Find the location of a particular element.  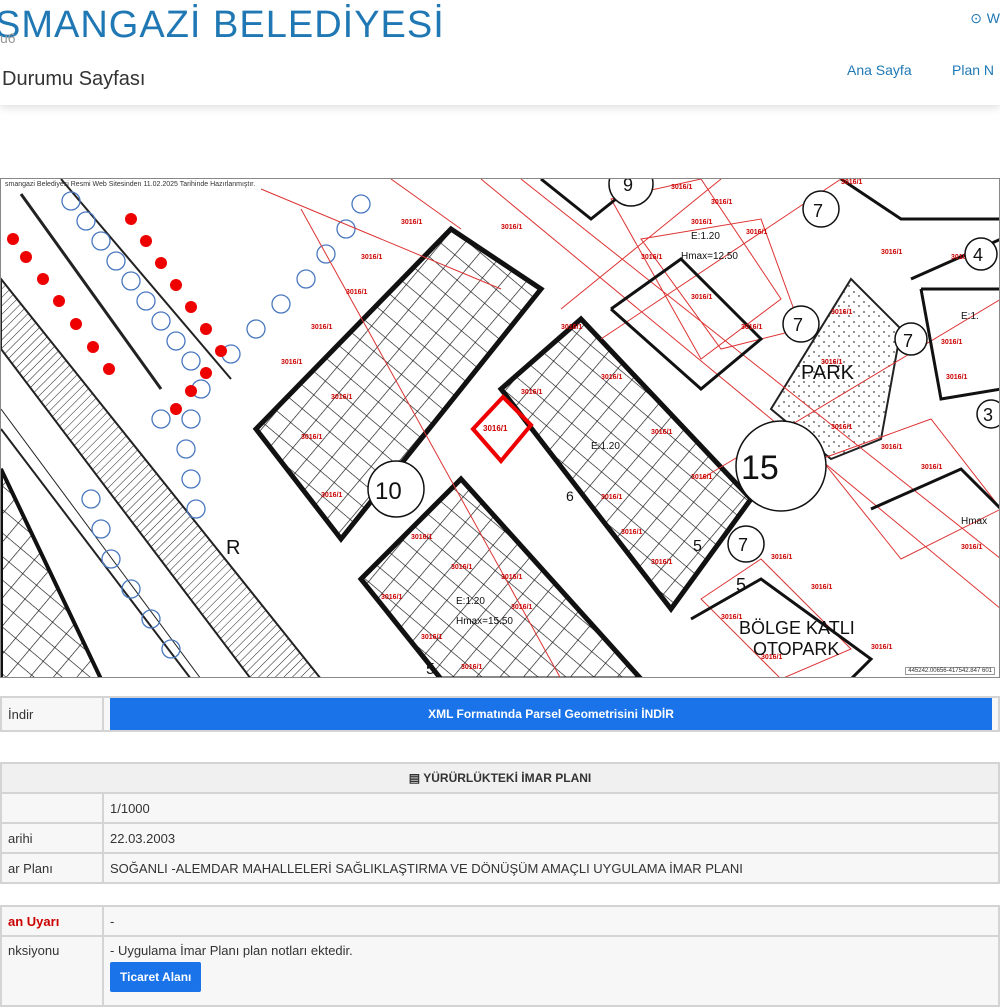

map-label-5a: 5 is located at coordinates (741, 585).